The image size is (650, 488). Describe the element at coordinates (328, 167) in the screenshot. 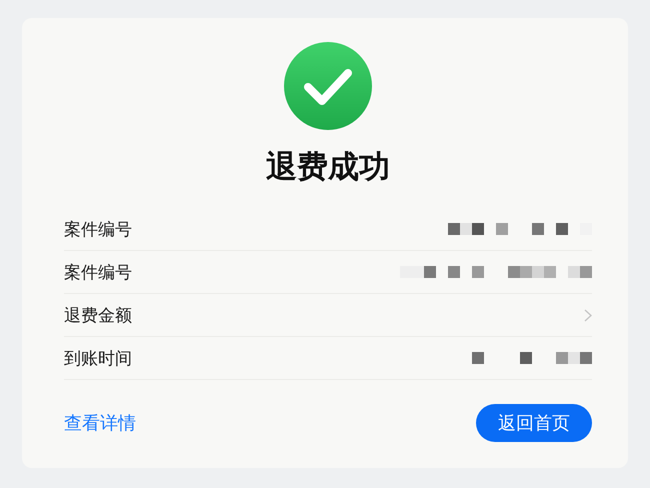

I see `page-title: 退费成功` at that location.